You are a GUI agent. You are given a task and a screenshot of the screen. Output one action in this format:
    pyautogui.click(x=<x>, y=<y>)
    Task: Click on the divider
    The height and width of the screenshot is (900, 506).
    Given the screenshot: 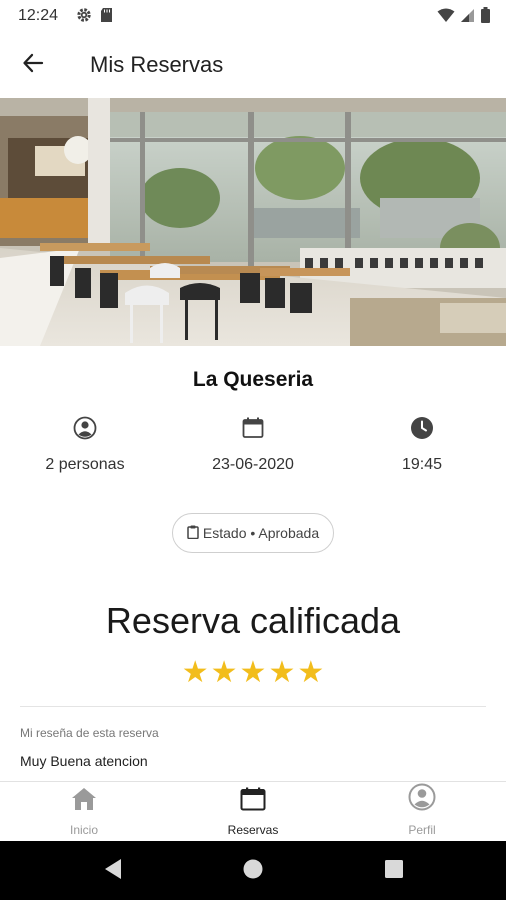 What is the action you would take?
    pyautogui.click(x=253, y=706)
    